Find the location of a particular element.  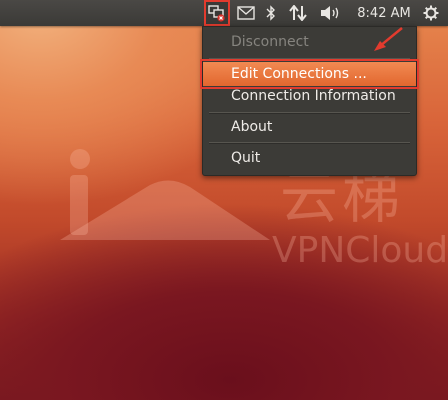

bluetooth-indicator is located at coordinates (271, 13).